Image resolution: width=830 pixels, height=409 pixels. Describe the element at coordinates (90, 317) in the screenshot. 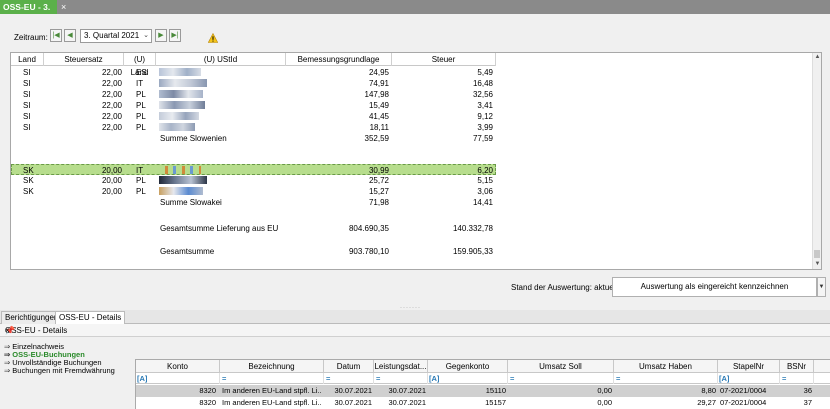

I see `tab-oss-eu-details: OSS-EU - Details` at that location.